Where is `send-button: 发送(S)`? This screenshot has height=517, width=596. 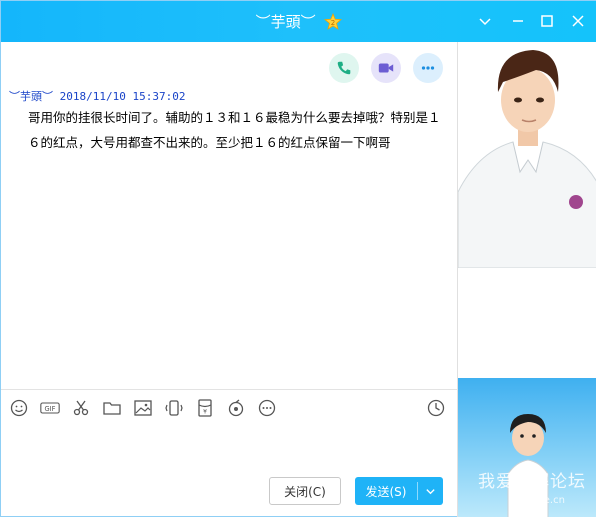 send-button: 发送(S) is located at coordinates (399, 491).